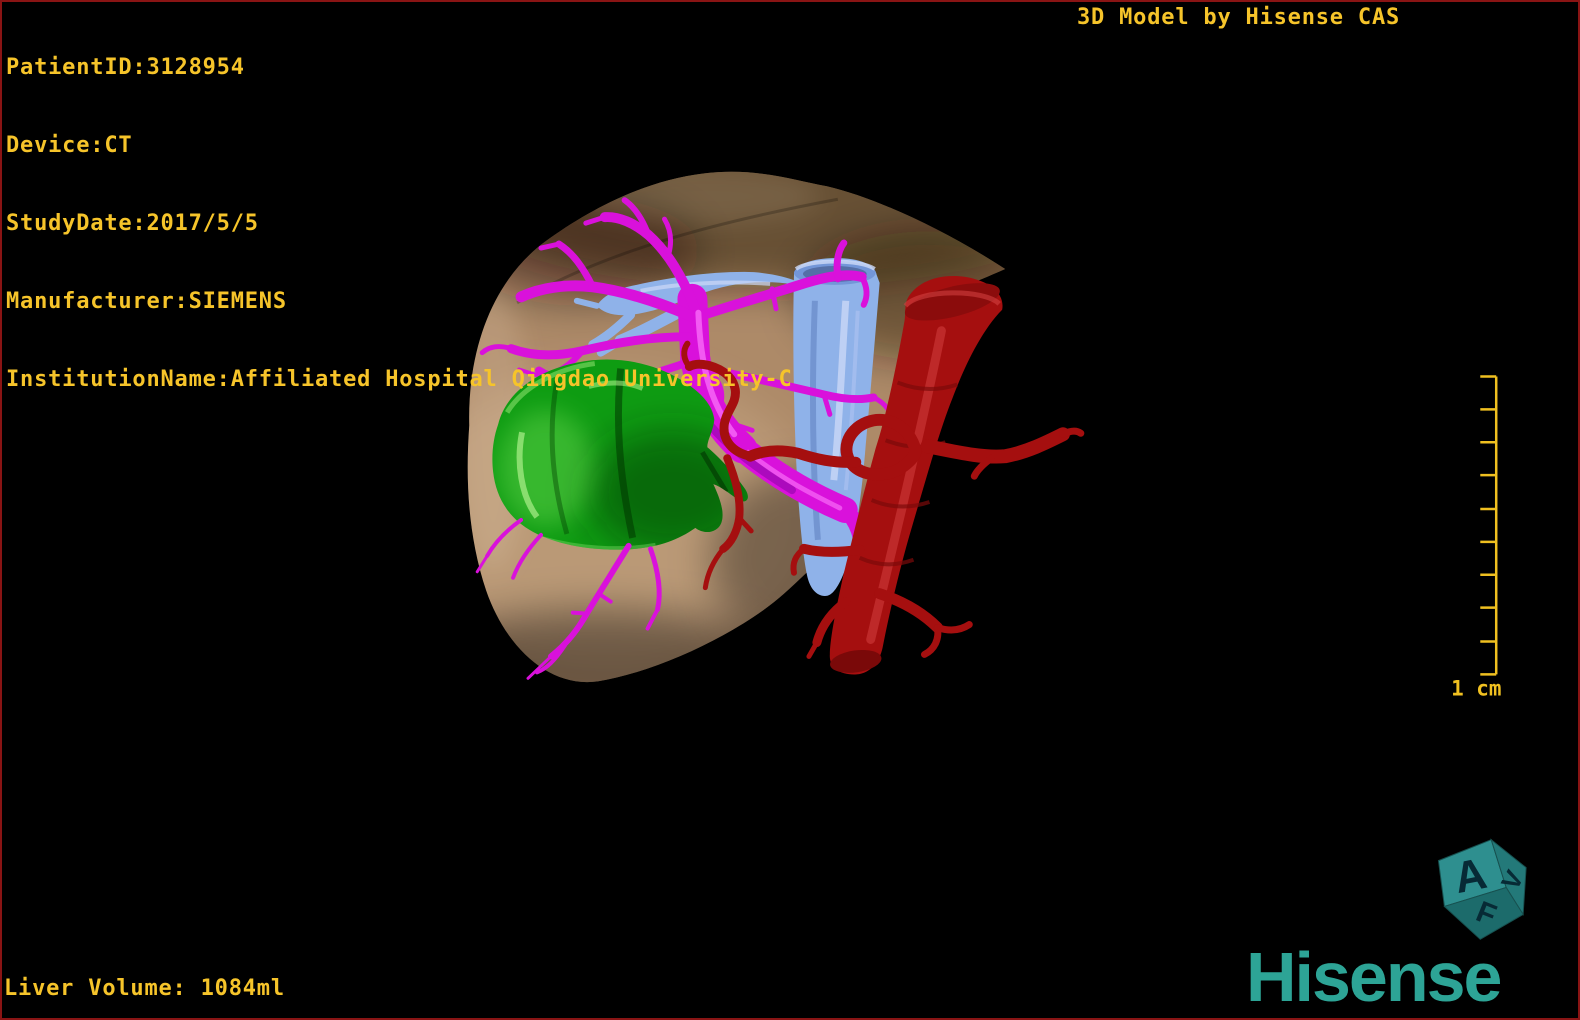 The image size is (1580, 1020). I want to click on manufacturer-line: Manufacturer:SIEMENS, so click(146, 301).